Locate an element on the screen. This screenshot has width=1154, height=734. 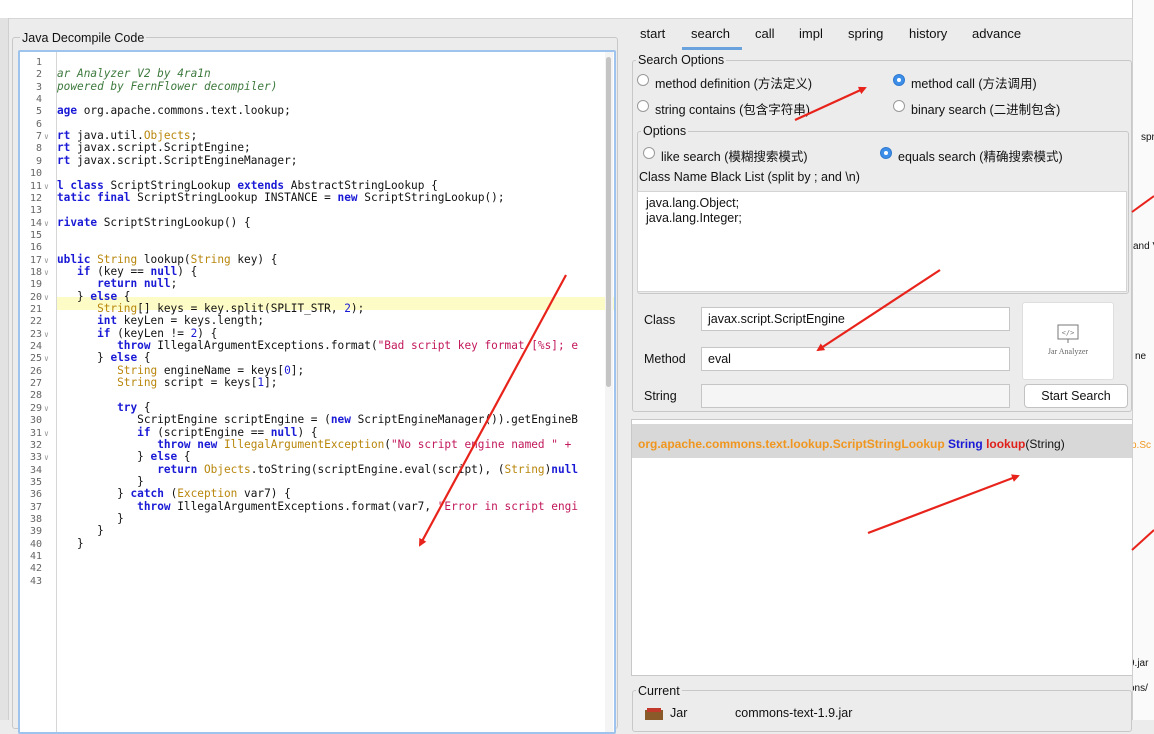
code-token: 0 is located at coordinates (287, 370).